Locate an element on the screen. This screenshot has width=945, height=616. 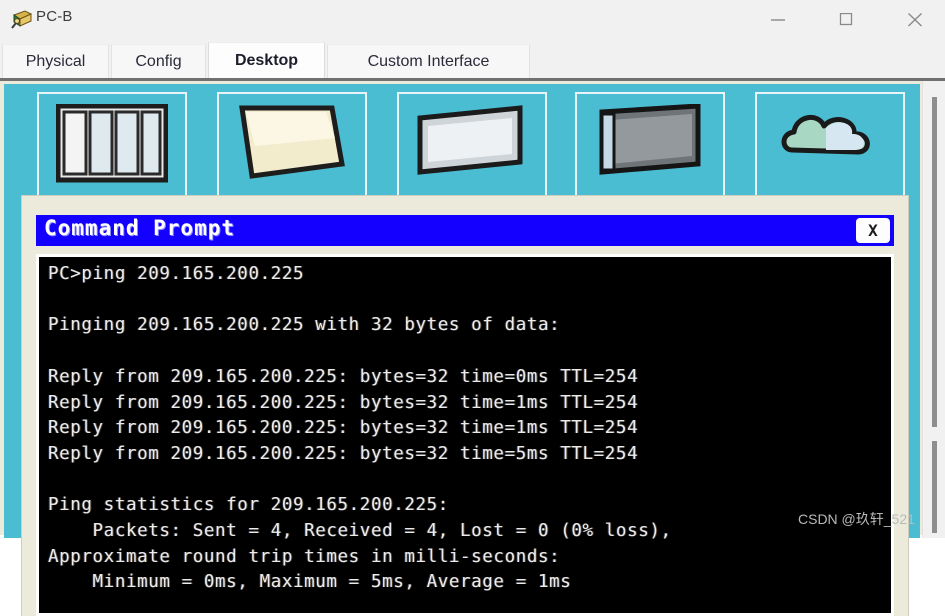
desktop-icon-ip-configuration is located at coordinates (112, 152).